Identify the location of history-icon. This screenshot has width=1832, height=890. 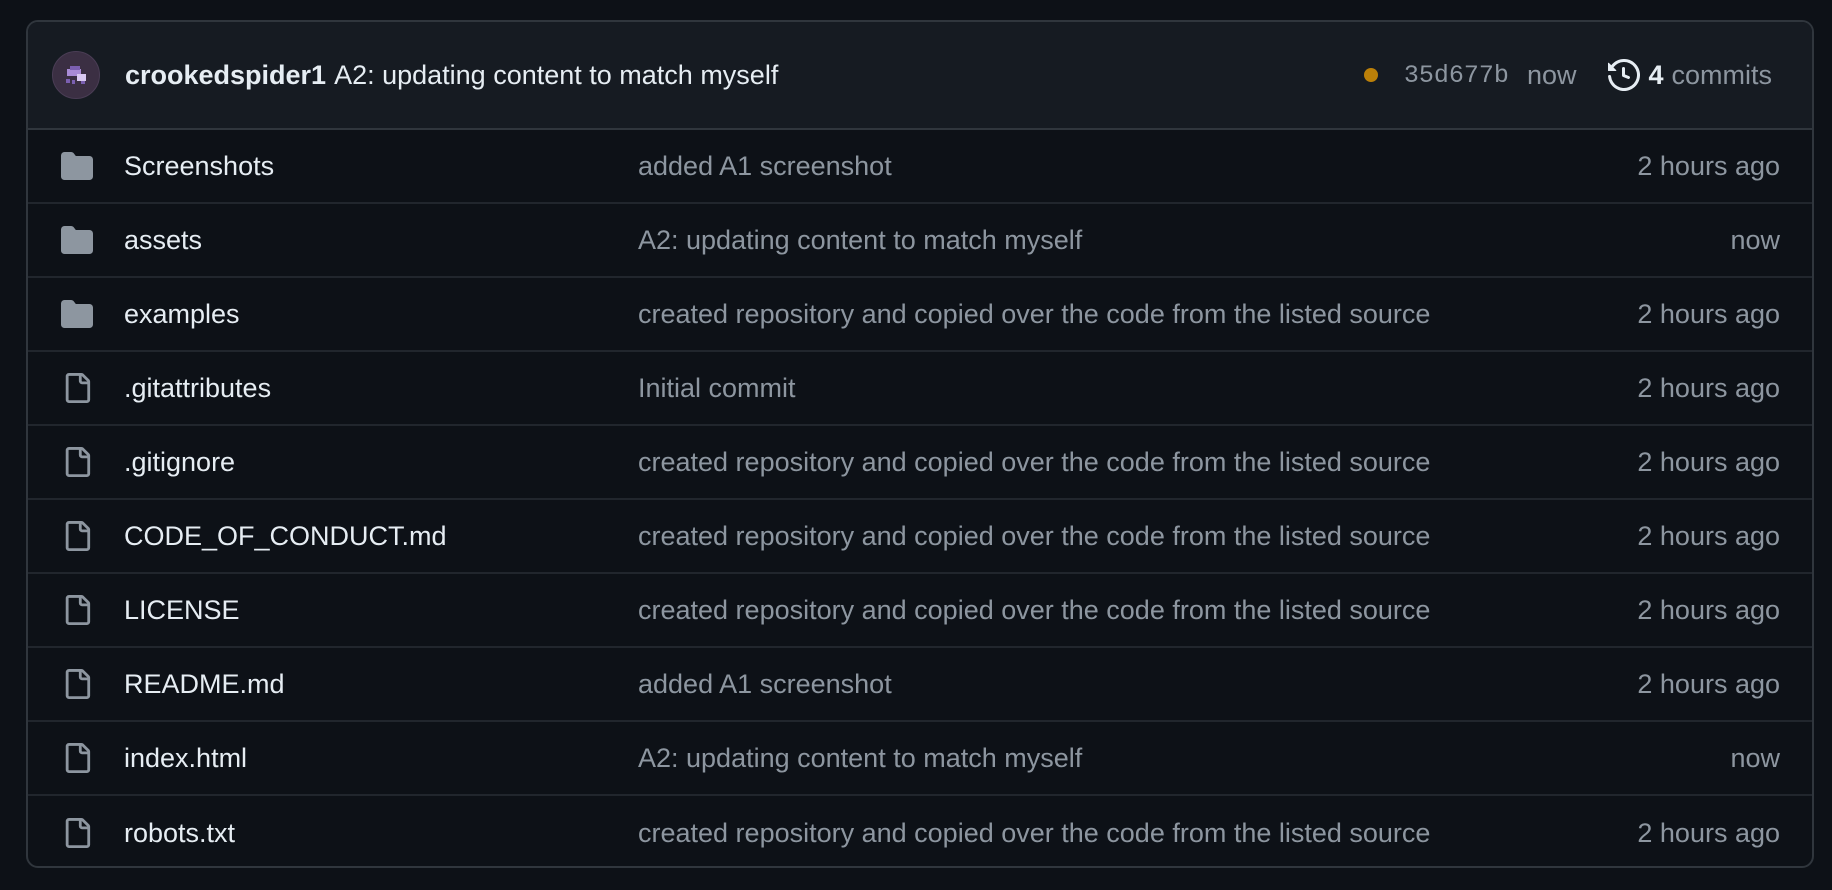
(1624, 75).